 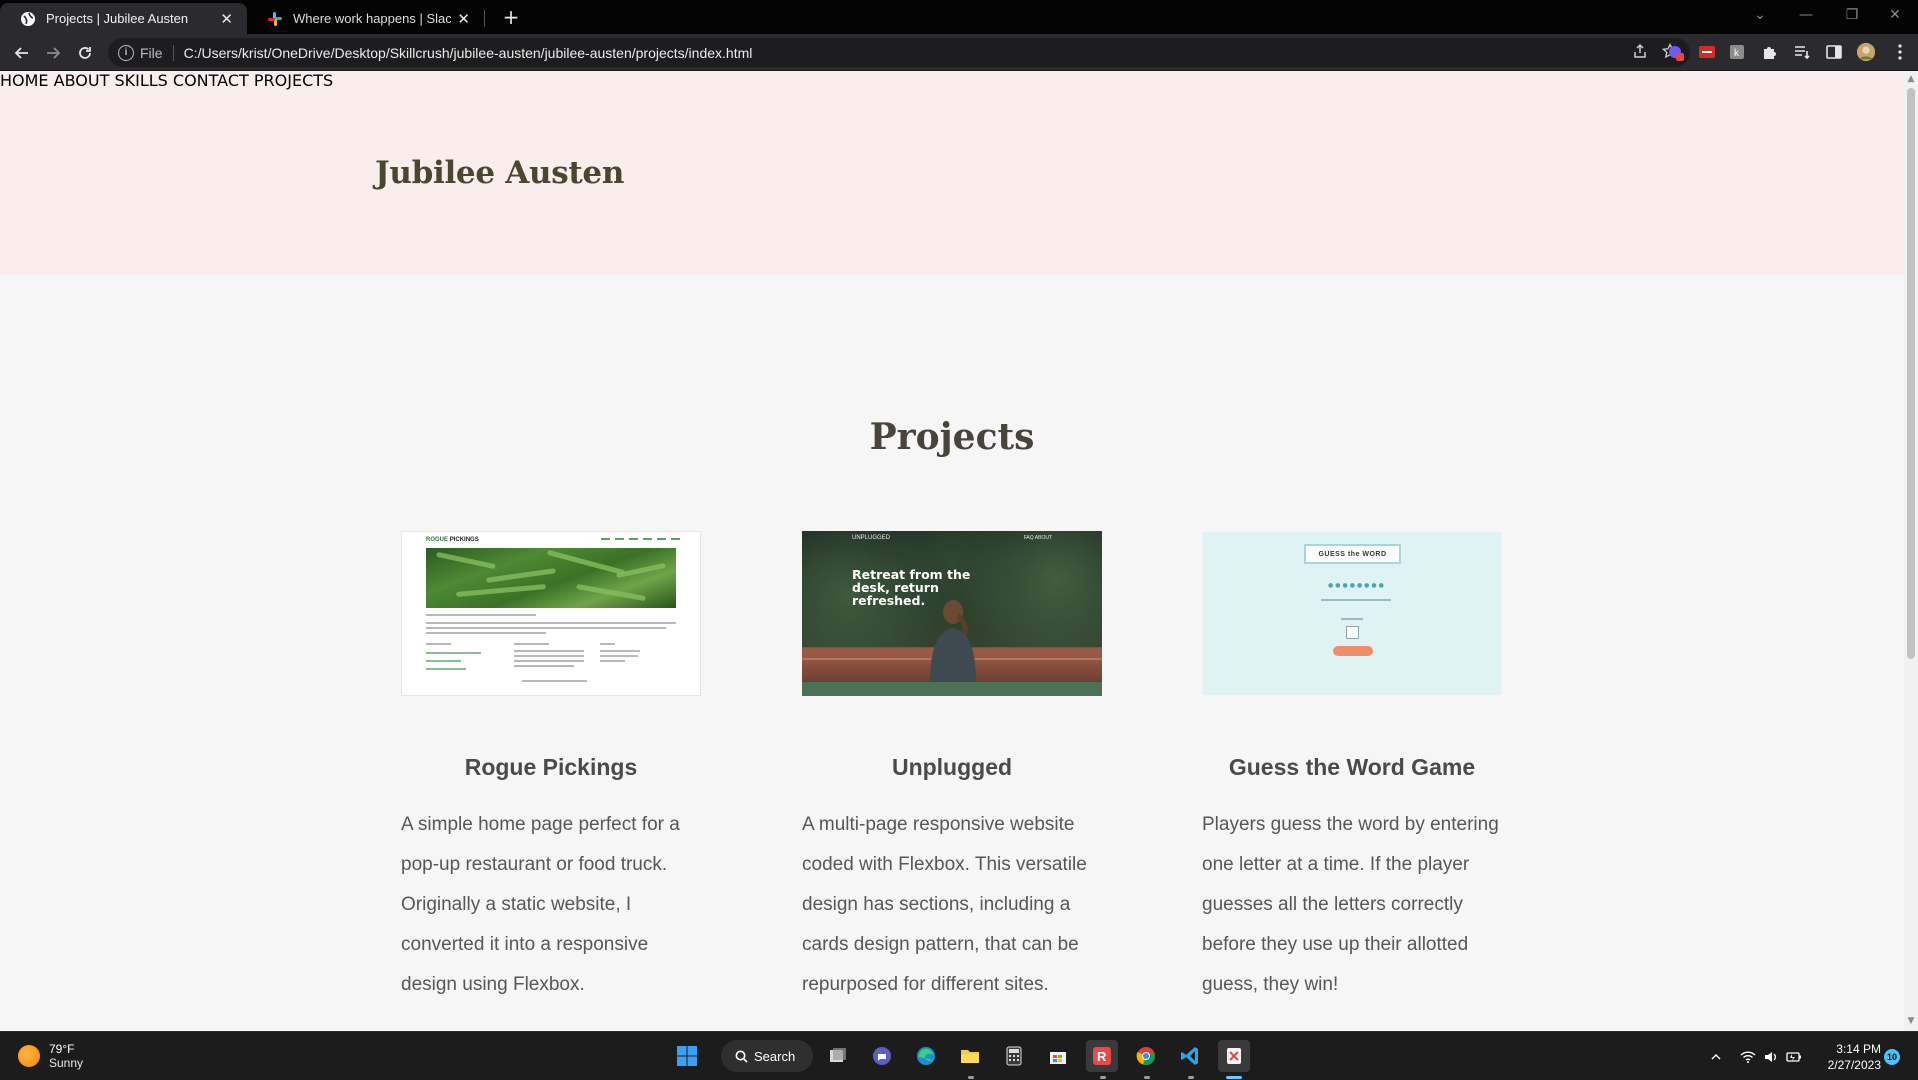 I want to click on teams-chat-icon, so click(x=882, y=1056).